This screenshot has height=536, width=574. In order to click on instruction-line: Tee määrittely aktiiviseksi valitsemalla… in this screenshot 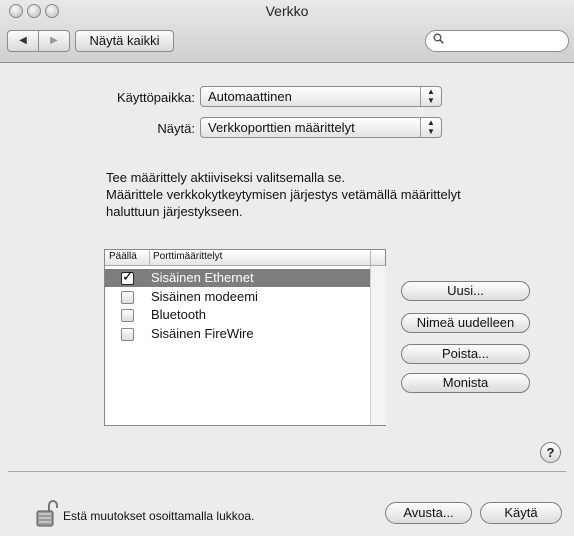, I will do `click(226, 177)`.